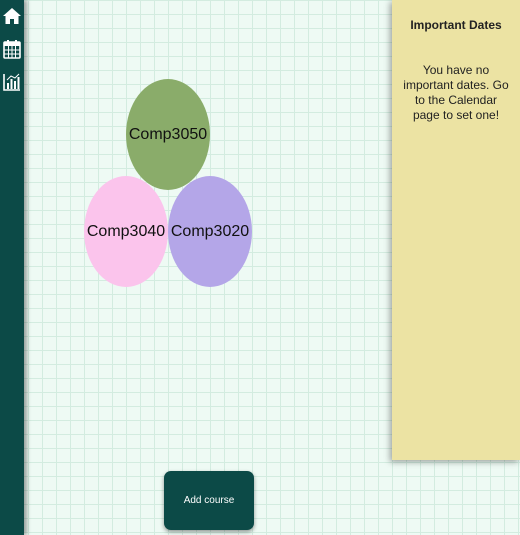 Image resolution: width=520 pixels, height=535 pixels. I want to click on course-name: Comp3040, so click(126, 231).